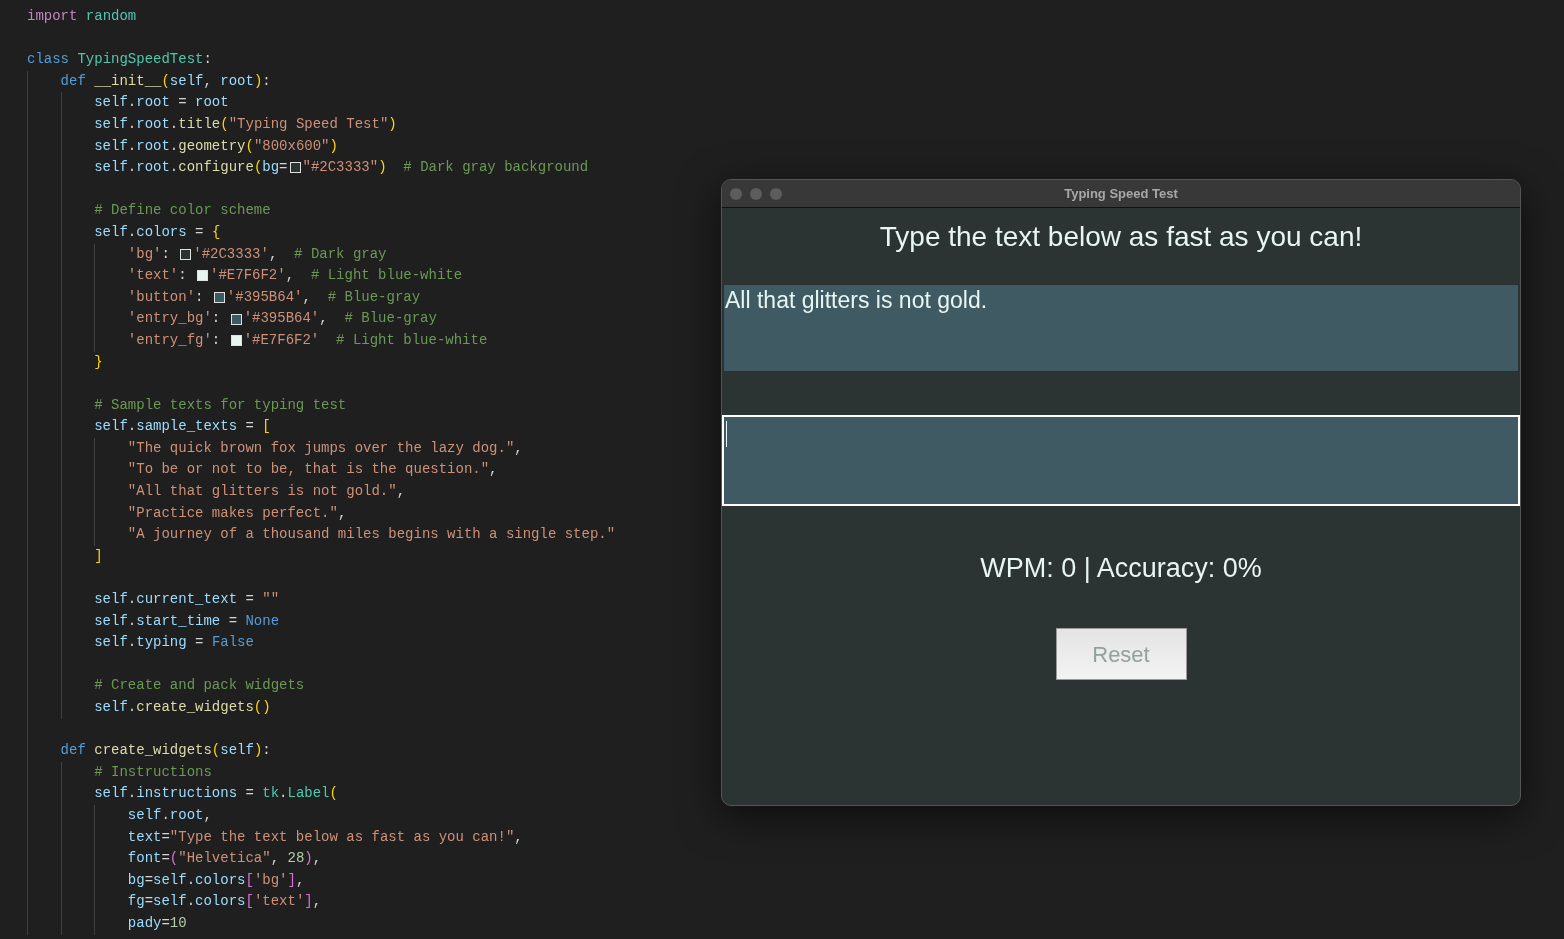 The image size is (1564, 939). I want to click on window-title: Typing Speed Test, so click(1121, 193).